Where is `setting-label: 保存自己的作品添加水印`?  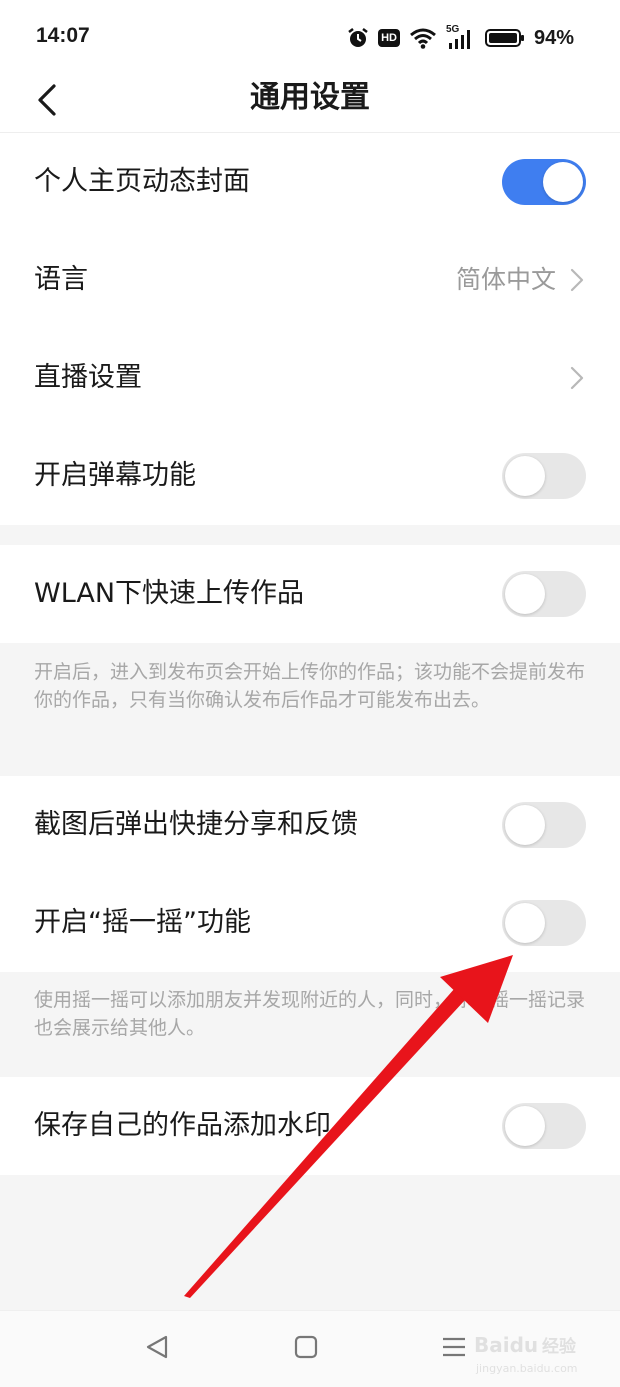
setting-label: 保存自己的作品添加水印 is located at coordinates (182, 1125).